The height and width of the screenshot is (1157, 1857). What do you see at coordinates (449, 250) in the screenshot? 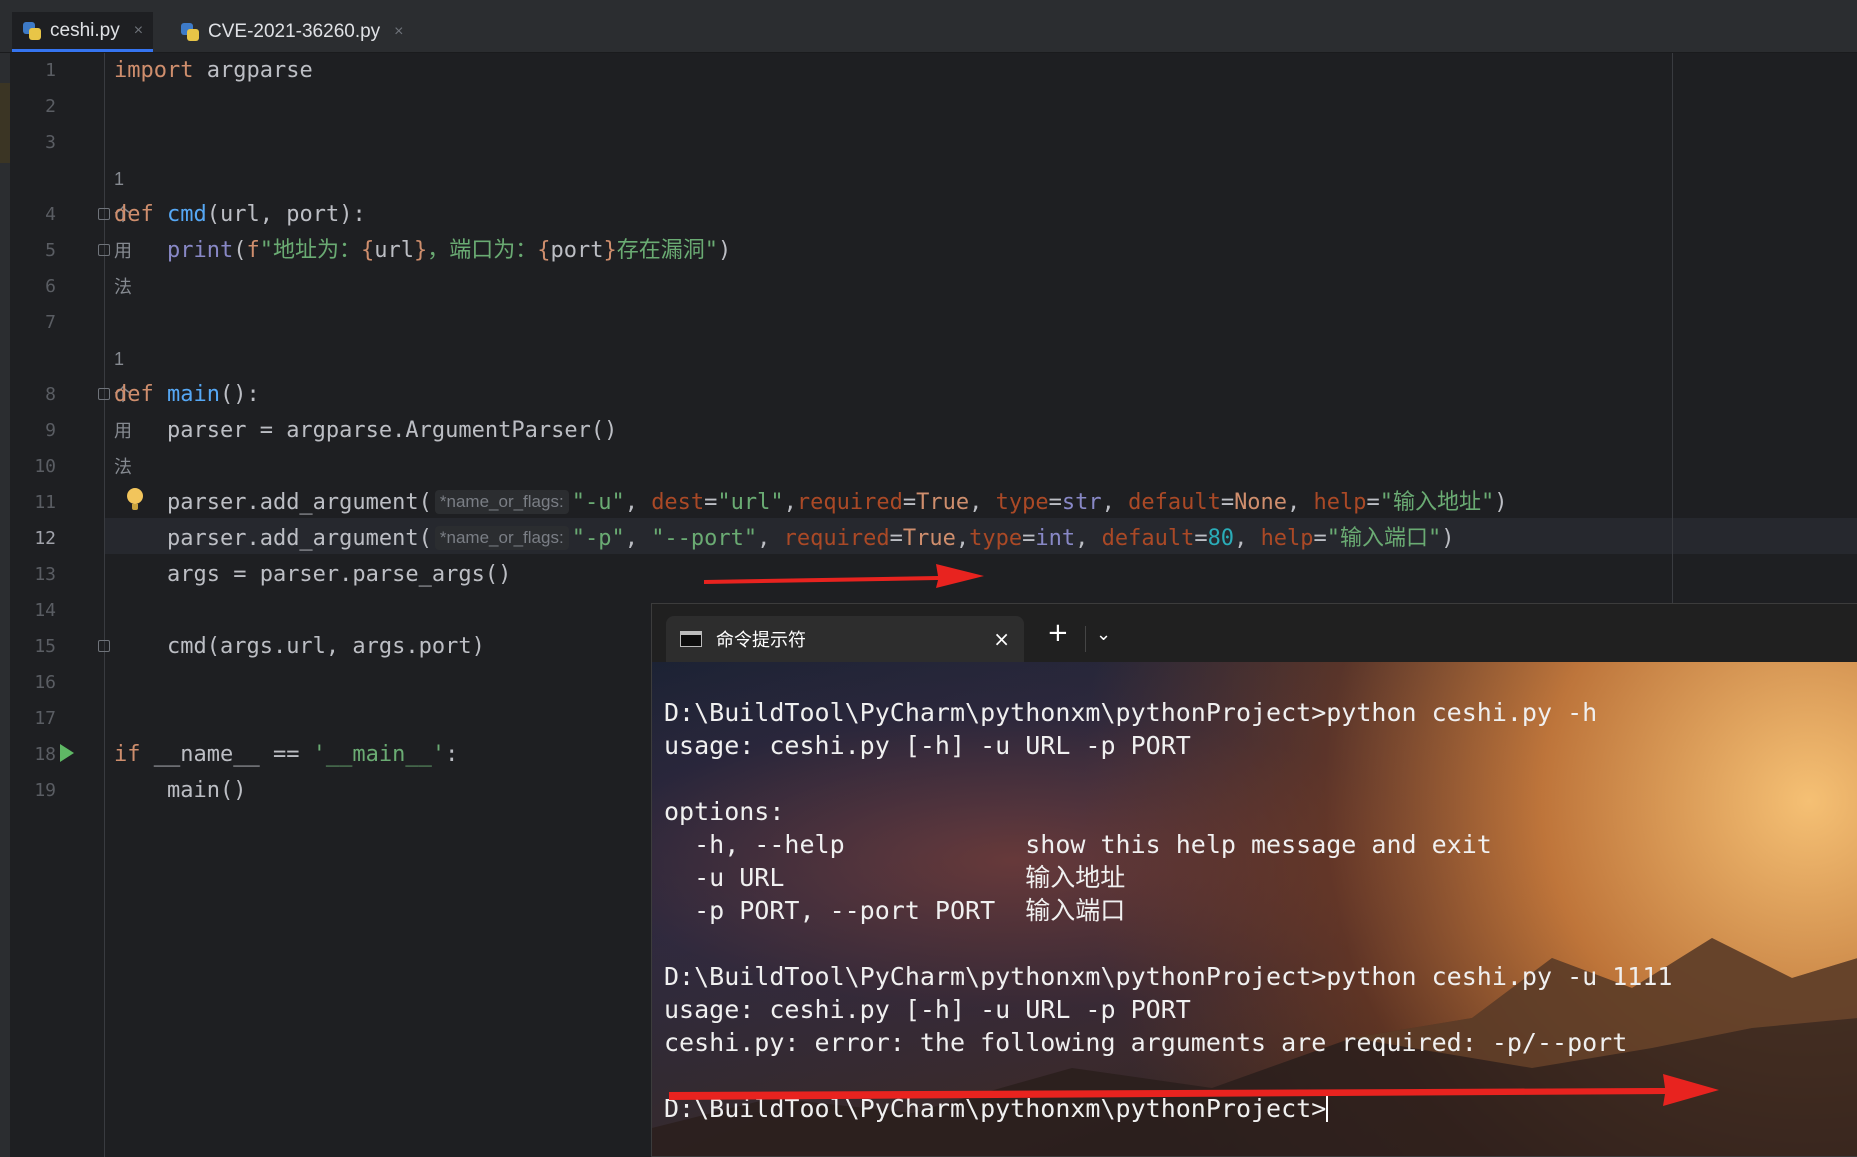
I see `code-line-5: print(f"地址为：{url}，端口为：{port}存在漏洞")` at bounding box center [449, 250].